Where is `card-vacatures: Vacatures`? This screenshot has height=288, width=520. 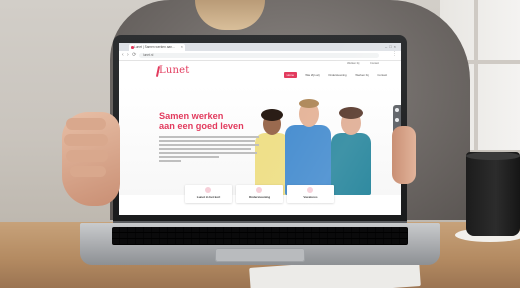 card-vacatures: Vacatures is located at coordinates (310, 194).